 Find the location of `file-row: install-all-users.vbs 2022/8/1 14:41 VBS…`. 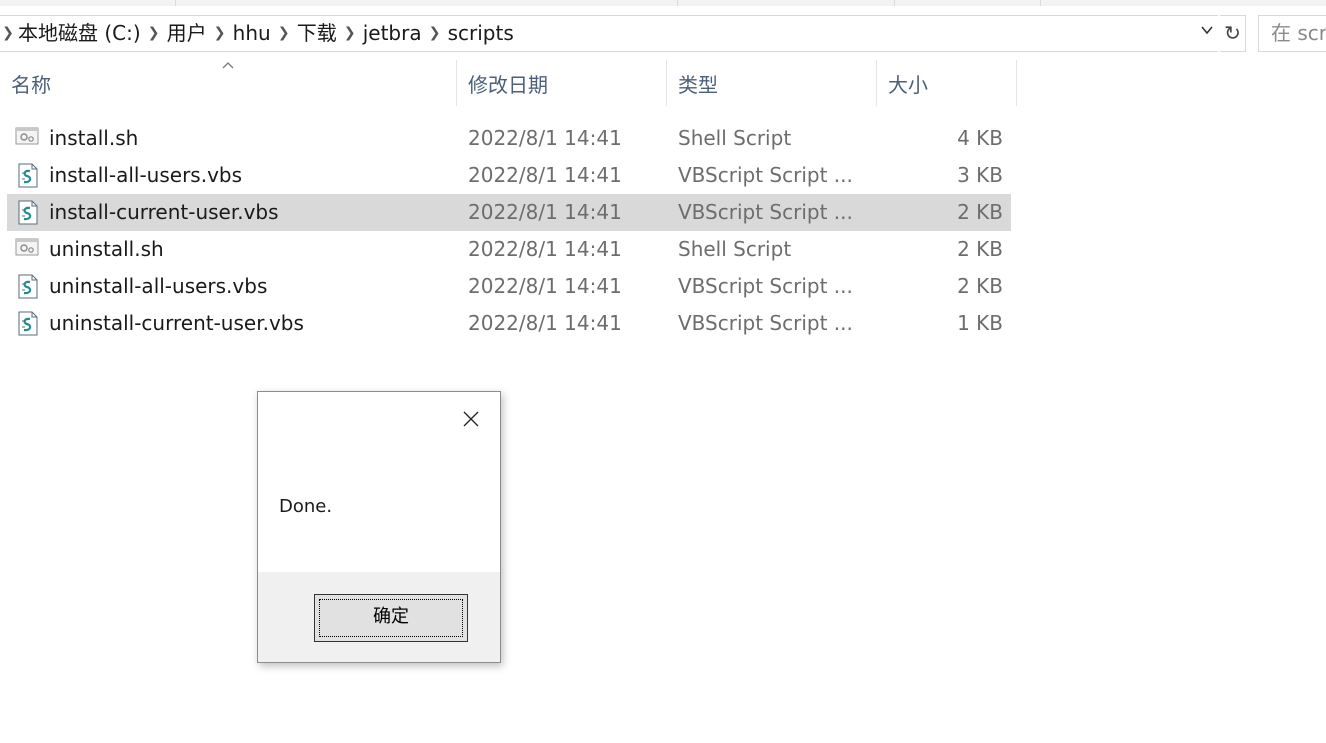

file-row: install-all-users.vbs 2022/8/1 14:41 VBS… is located at coordinates (509, 175).